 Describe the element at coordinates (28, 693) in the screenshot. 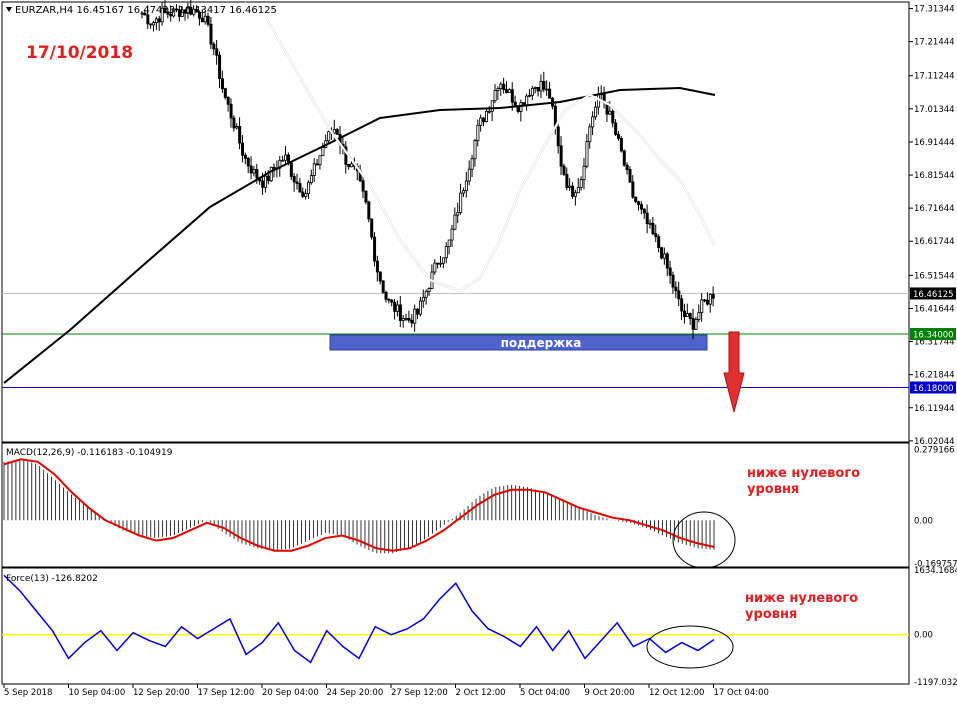

I see `time-tick-label: 5 Sep 2018` at that location.